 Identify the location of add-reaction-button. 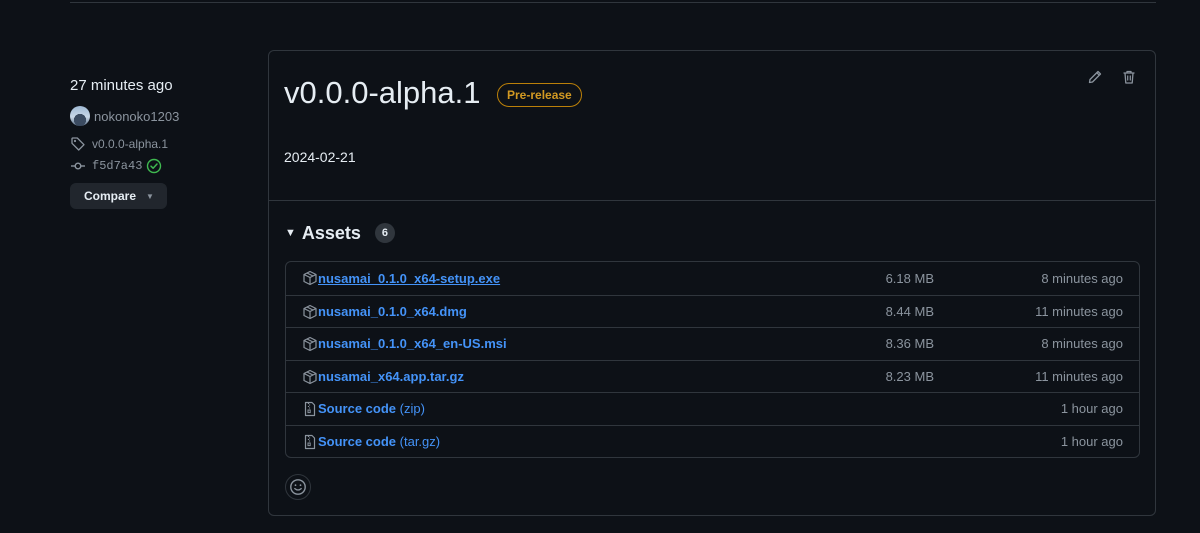
(298, 487).